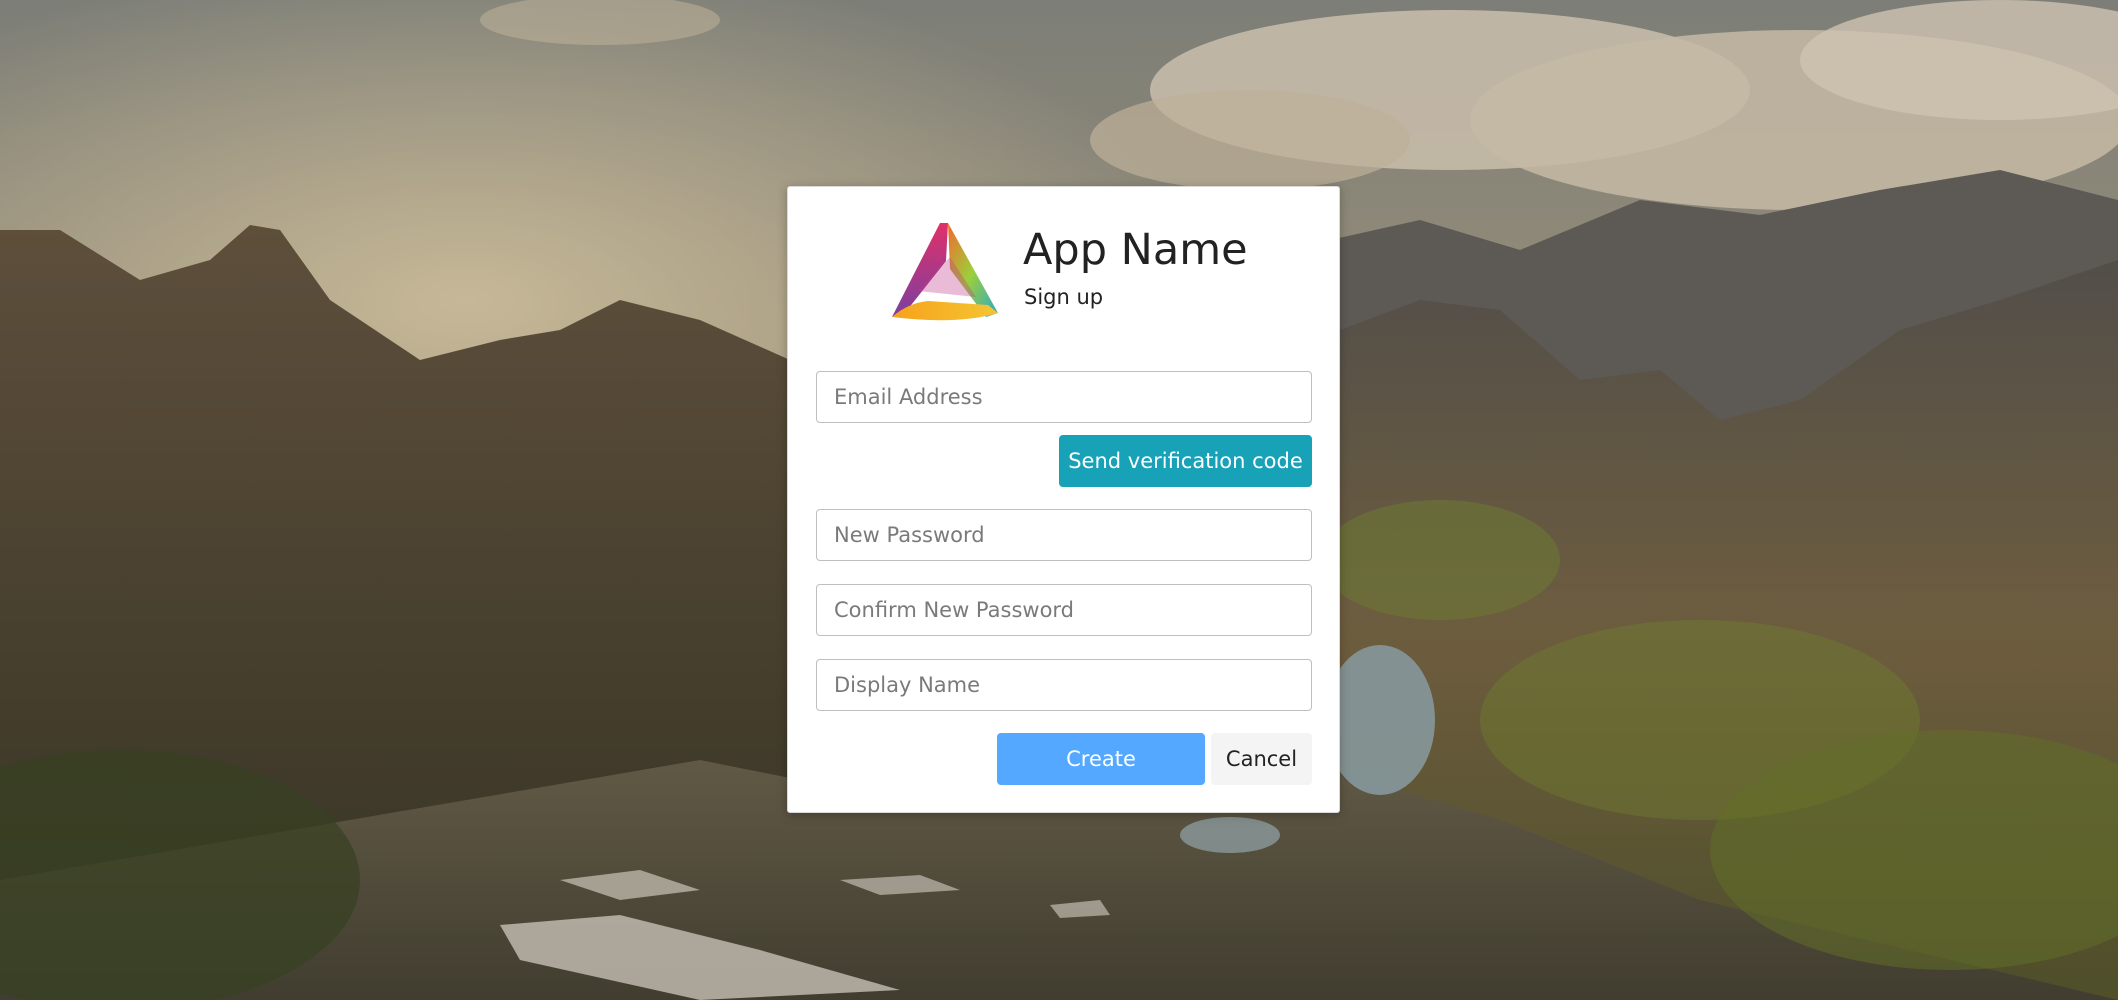 Image resolution: width=2118 pixels, height=1000 pixels. I want to click on page-subtitle: Sign up, so click(1064, 297).